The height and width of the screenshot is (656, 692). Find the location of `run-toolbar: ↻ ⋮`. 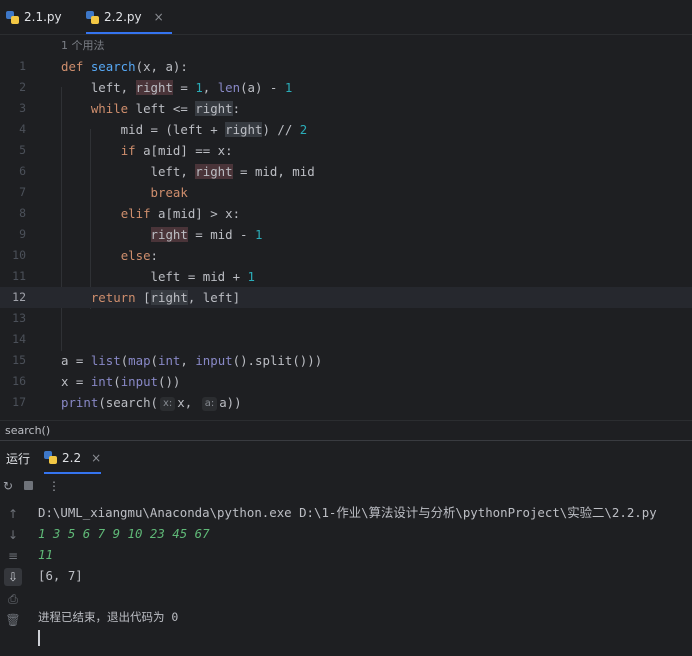

run-toolbar: ↻ ⋮ is located at coordinates (346, 487).